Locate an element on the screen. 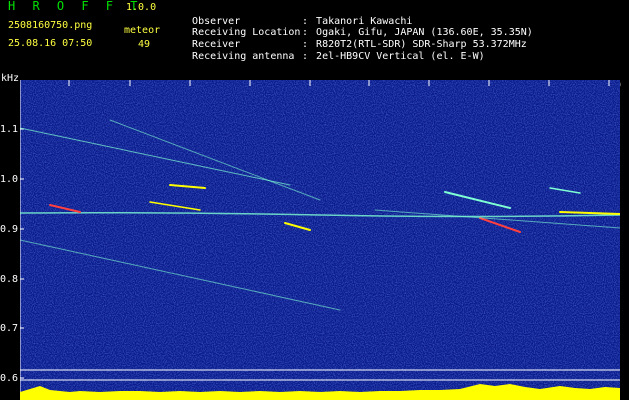  y-tick: 0.7 is located at coordinates (9, 328).